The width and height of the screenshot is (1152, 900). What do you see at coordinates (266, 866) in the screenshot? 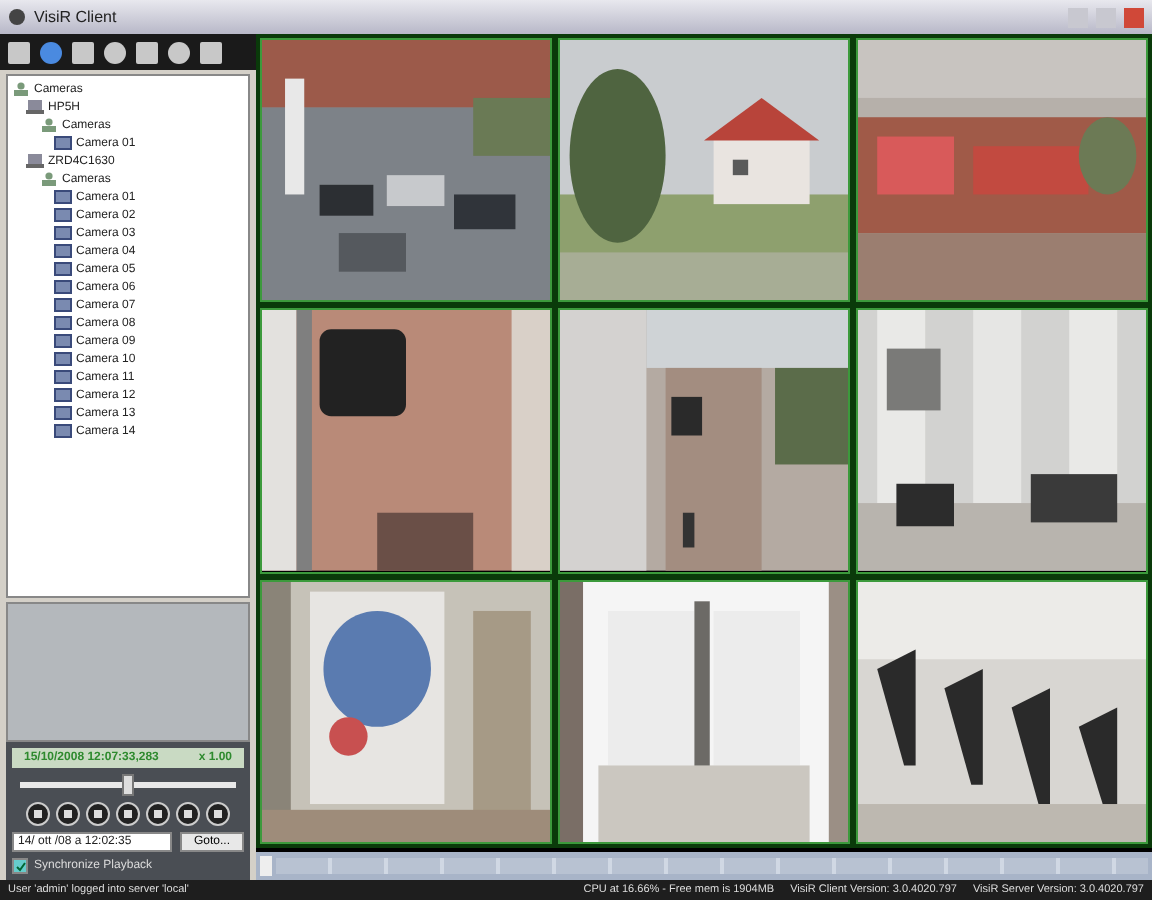
I see `timeline-handle` at bounding box center [266, 866].